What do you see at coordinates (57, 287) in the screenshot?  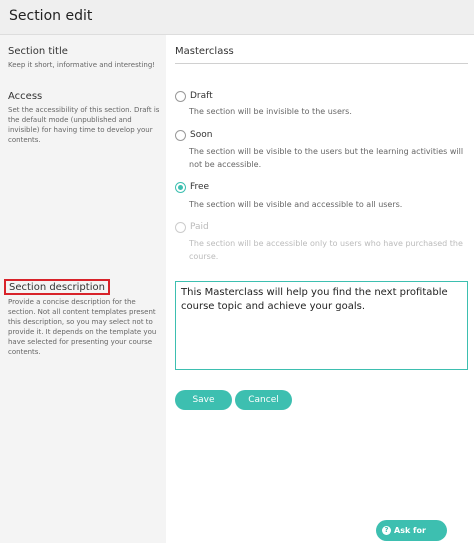 I see `section-description-label: Section description` at bounding box center [57, 287].